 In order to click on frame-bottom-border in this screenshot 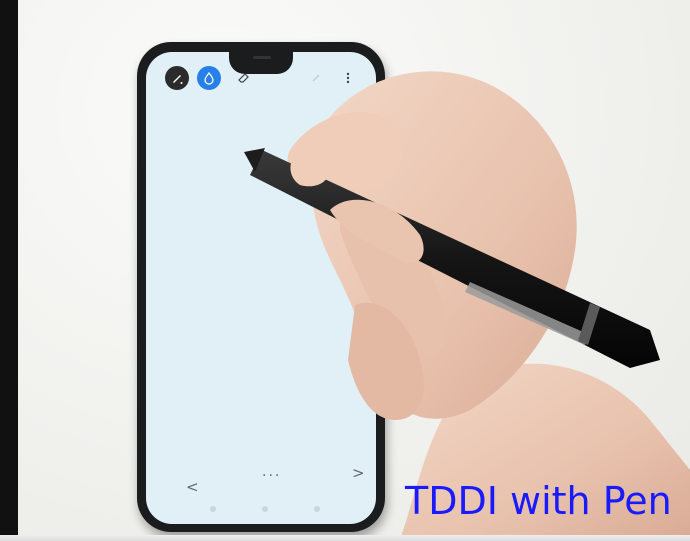, I will do `click(345, 538)`.